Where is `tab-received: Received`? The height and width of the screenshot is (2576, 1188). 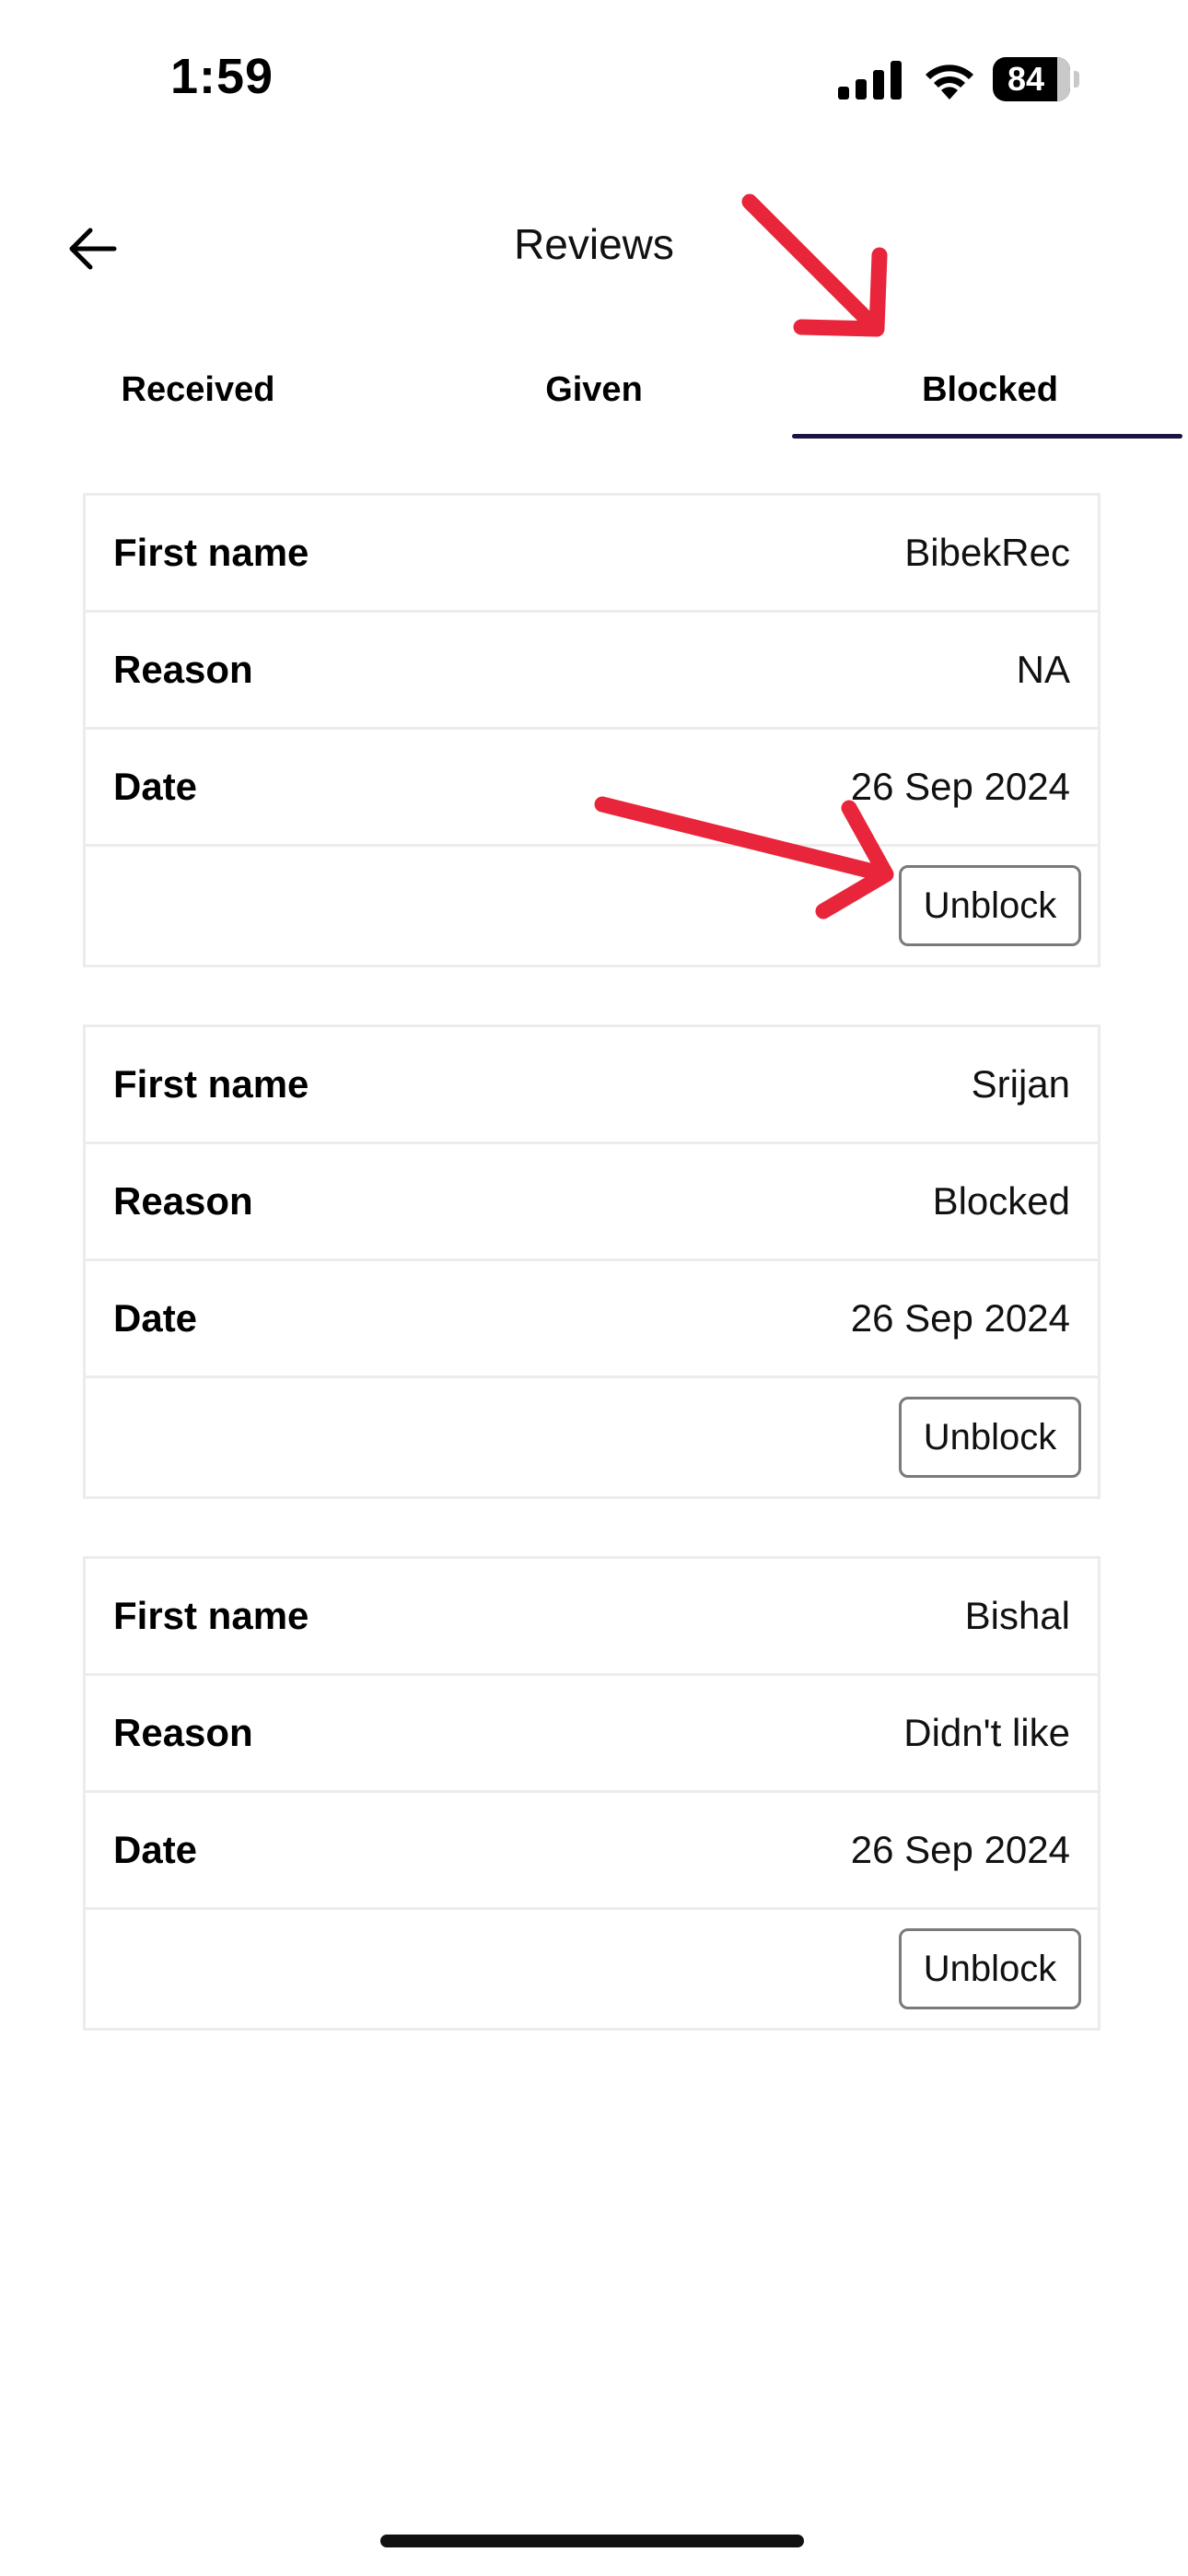 tab-received: Received is located at coordinates (198, 390).